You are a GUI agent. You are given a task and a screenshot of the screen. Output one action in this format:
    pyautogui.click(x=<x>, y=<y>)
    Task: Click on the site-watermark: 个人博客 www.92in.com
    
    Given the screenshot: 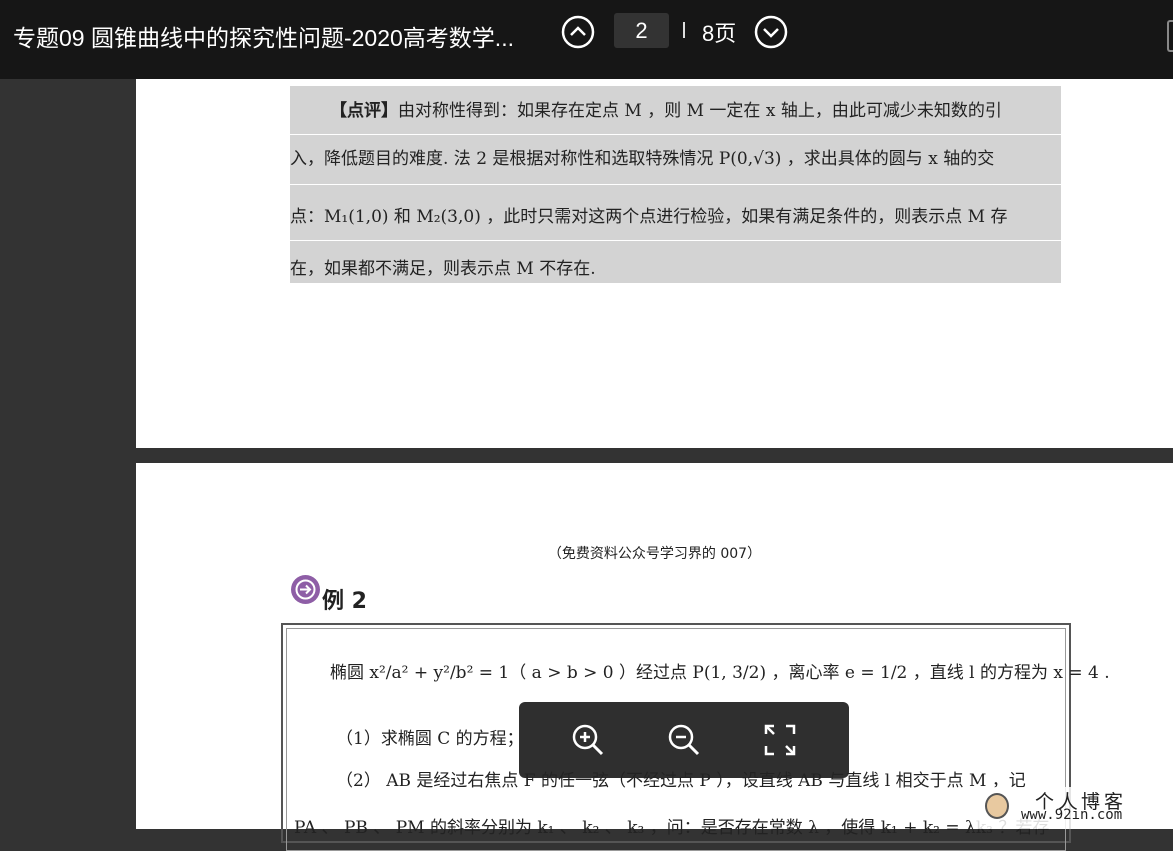 What is the action you would take?
    pyautogui.click(x=1074, y=808)
    